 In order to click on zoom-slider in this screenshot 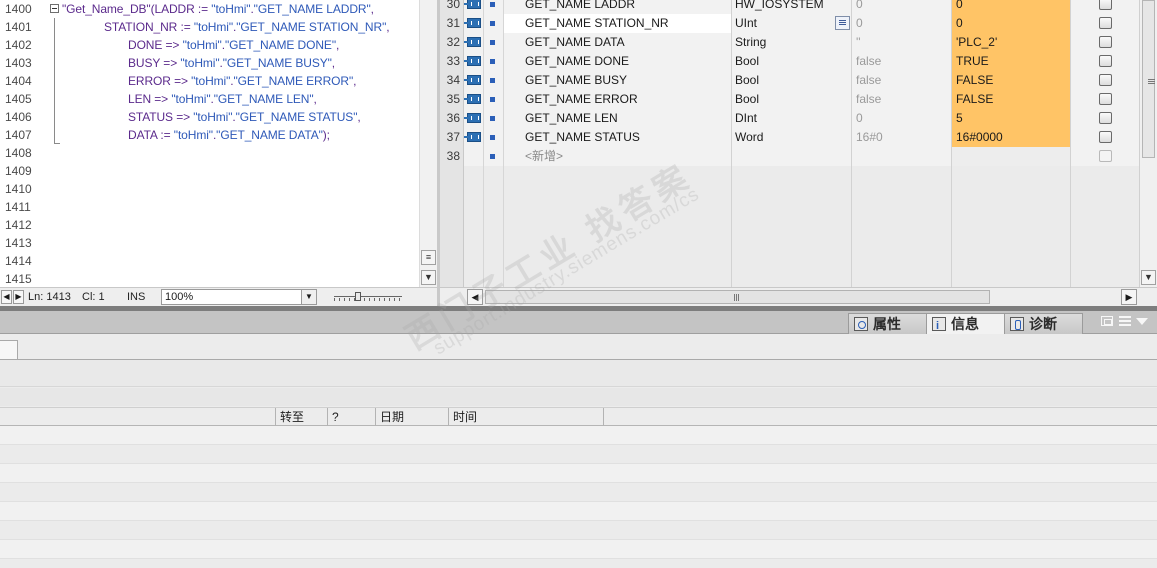, I will do `click(368, 297)`.